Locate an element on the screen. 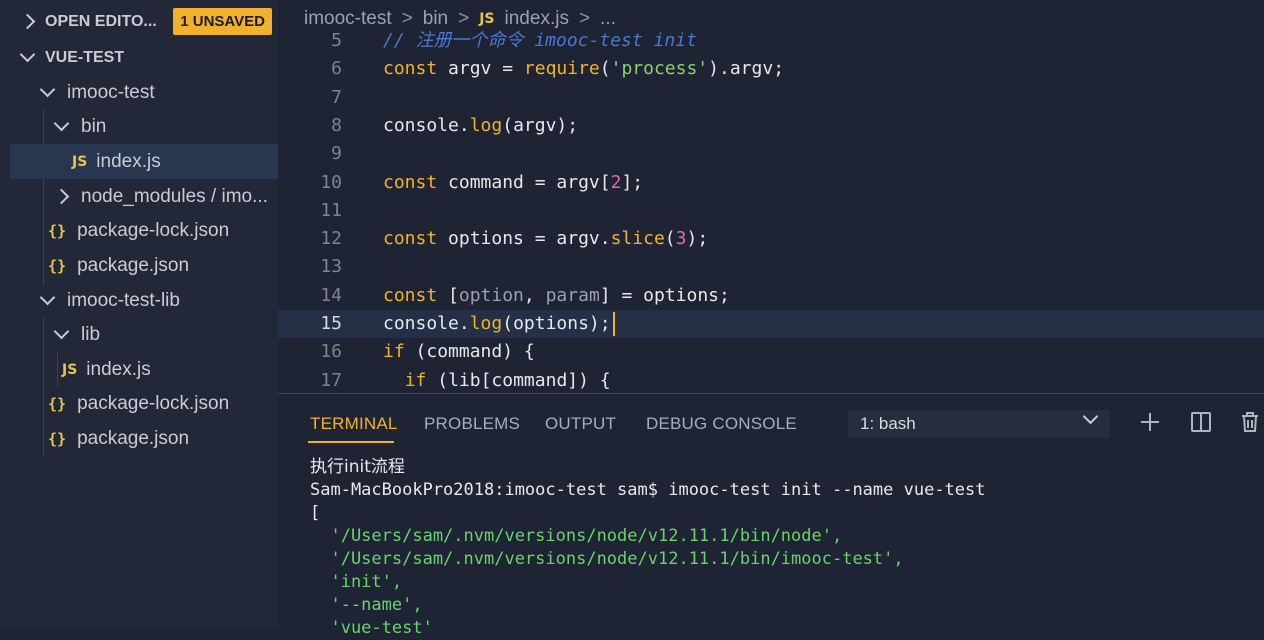 Image resolution: width=1264 pixels, height=640 pixels. line-number: 6 is located at coordinates (336, 69).